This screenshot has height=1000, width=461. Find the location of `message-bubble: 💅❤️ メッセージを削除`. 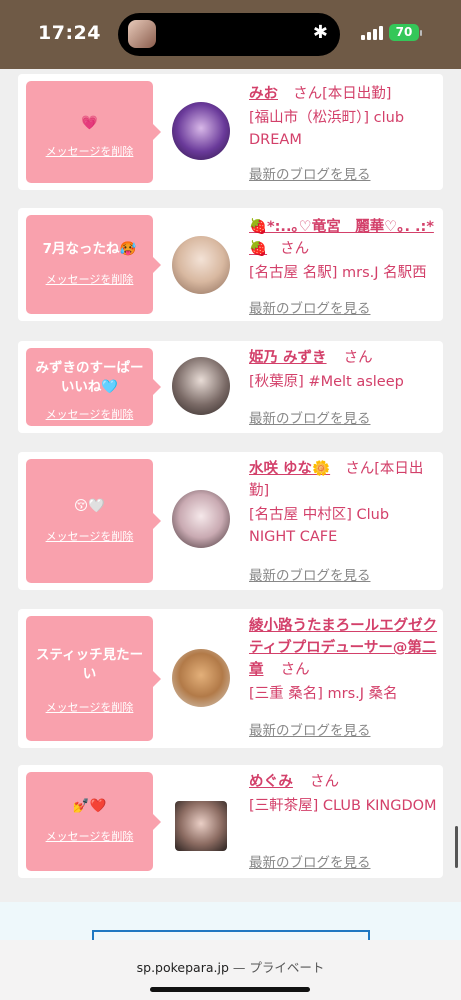

message-bubble: 💅❤️ メッセージを削除 is located at coordinates (93, 821).